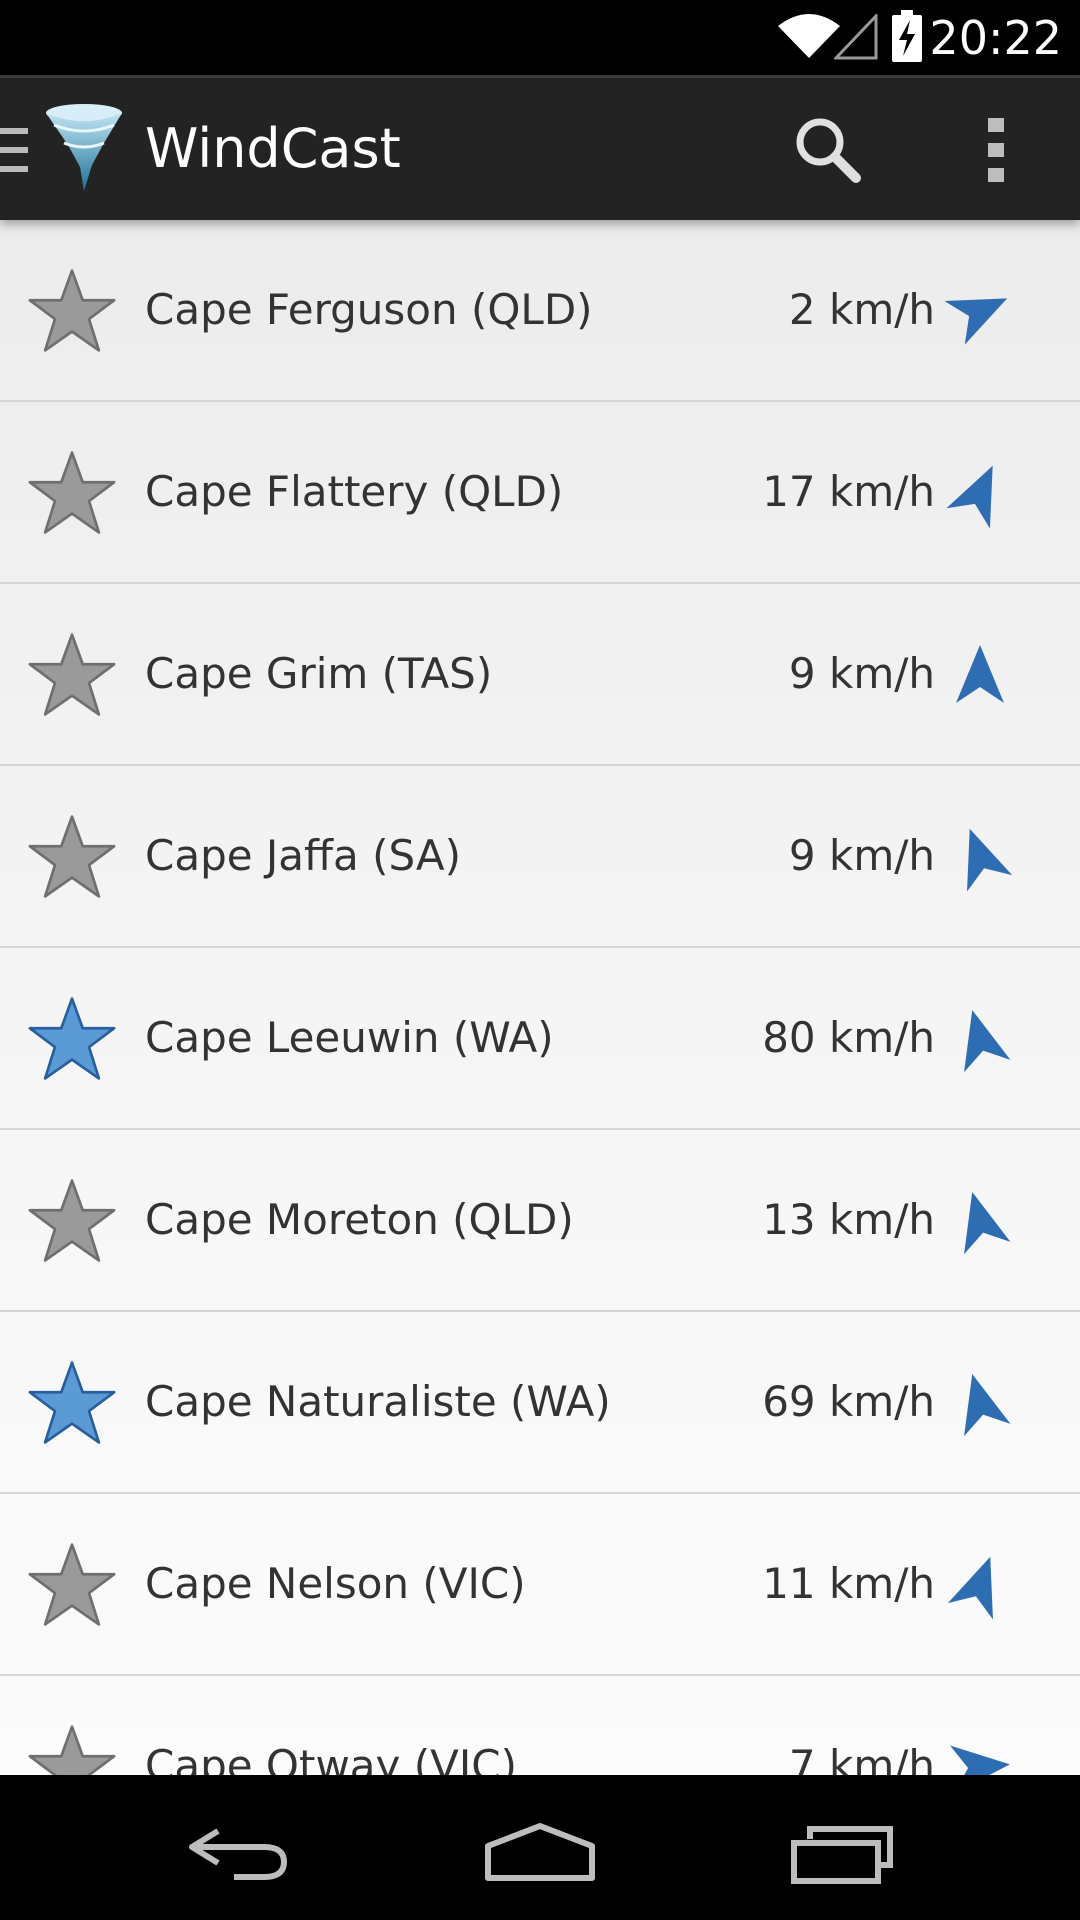 This screenshot has width=1080, height=1920. Describe the element at coordinates (239, 1854) in the screenshot. I see `back-icon` at that location.